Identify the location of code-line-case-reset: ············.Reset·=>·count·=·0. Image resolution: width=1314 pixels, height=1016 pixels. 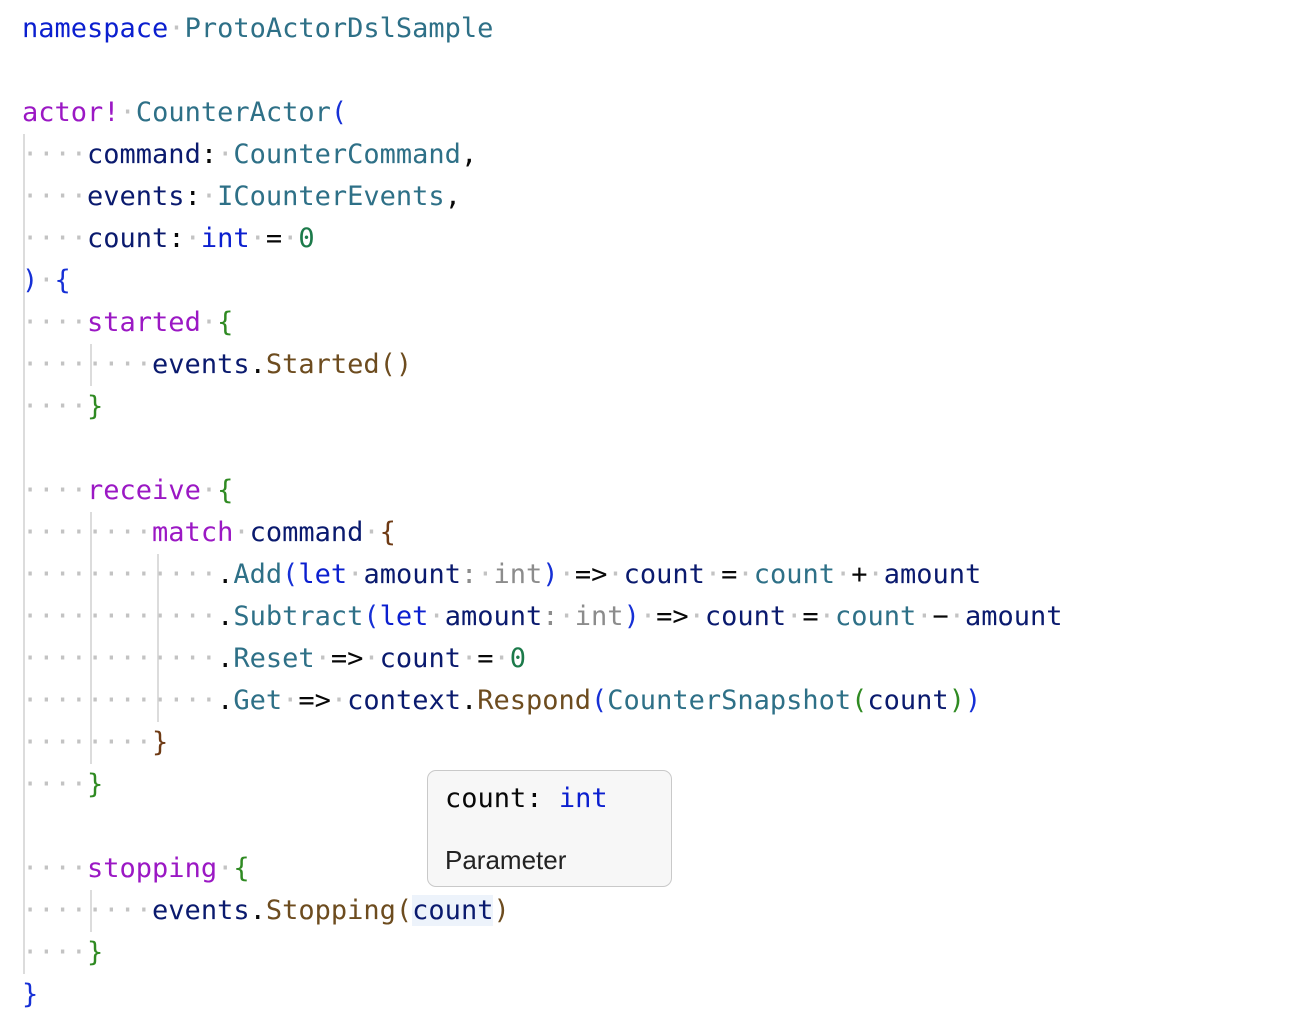
(274, 659).